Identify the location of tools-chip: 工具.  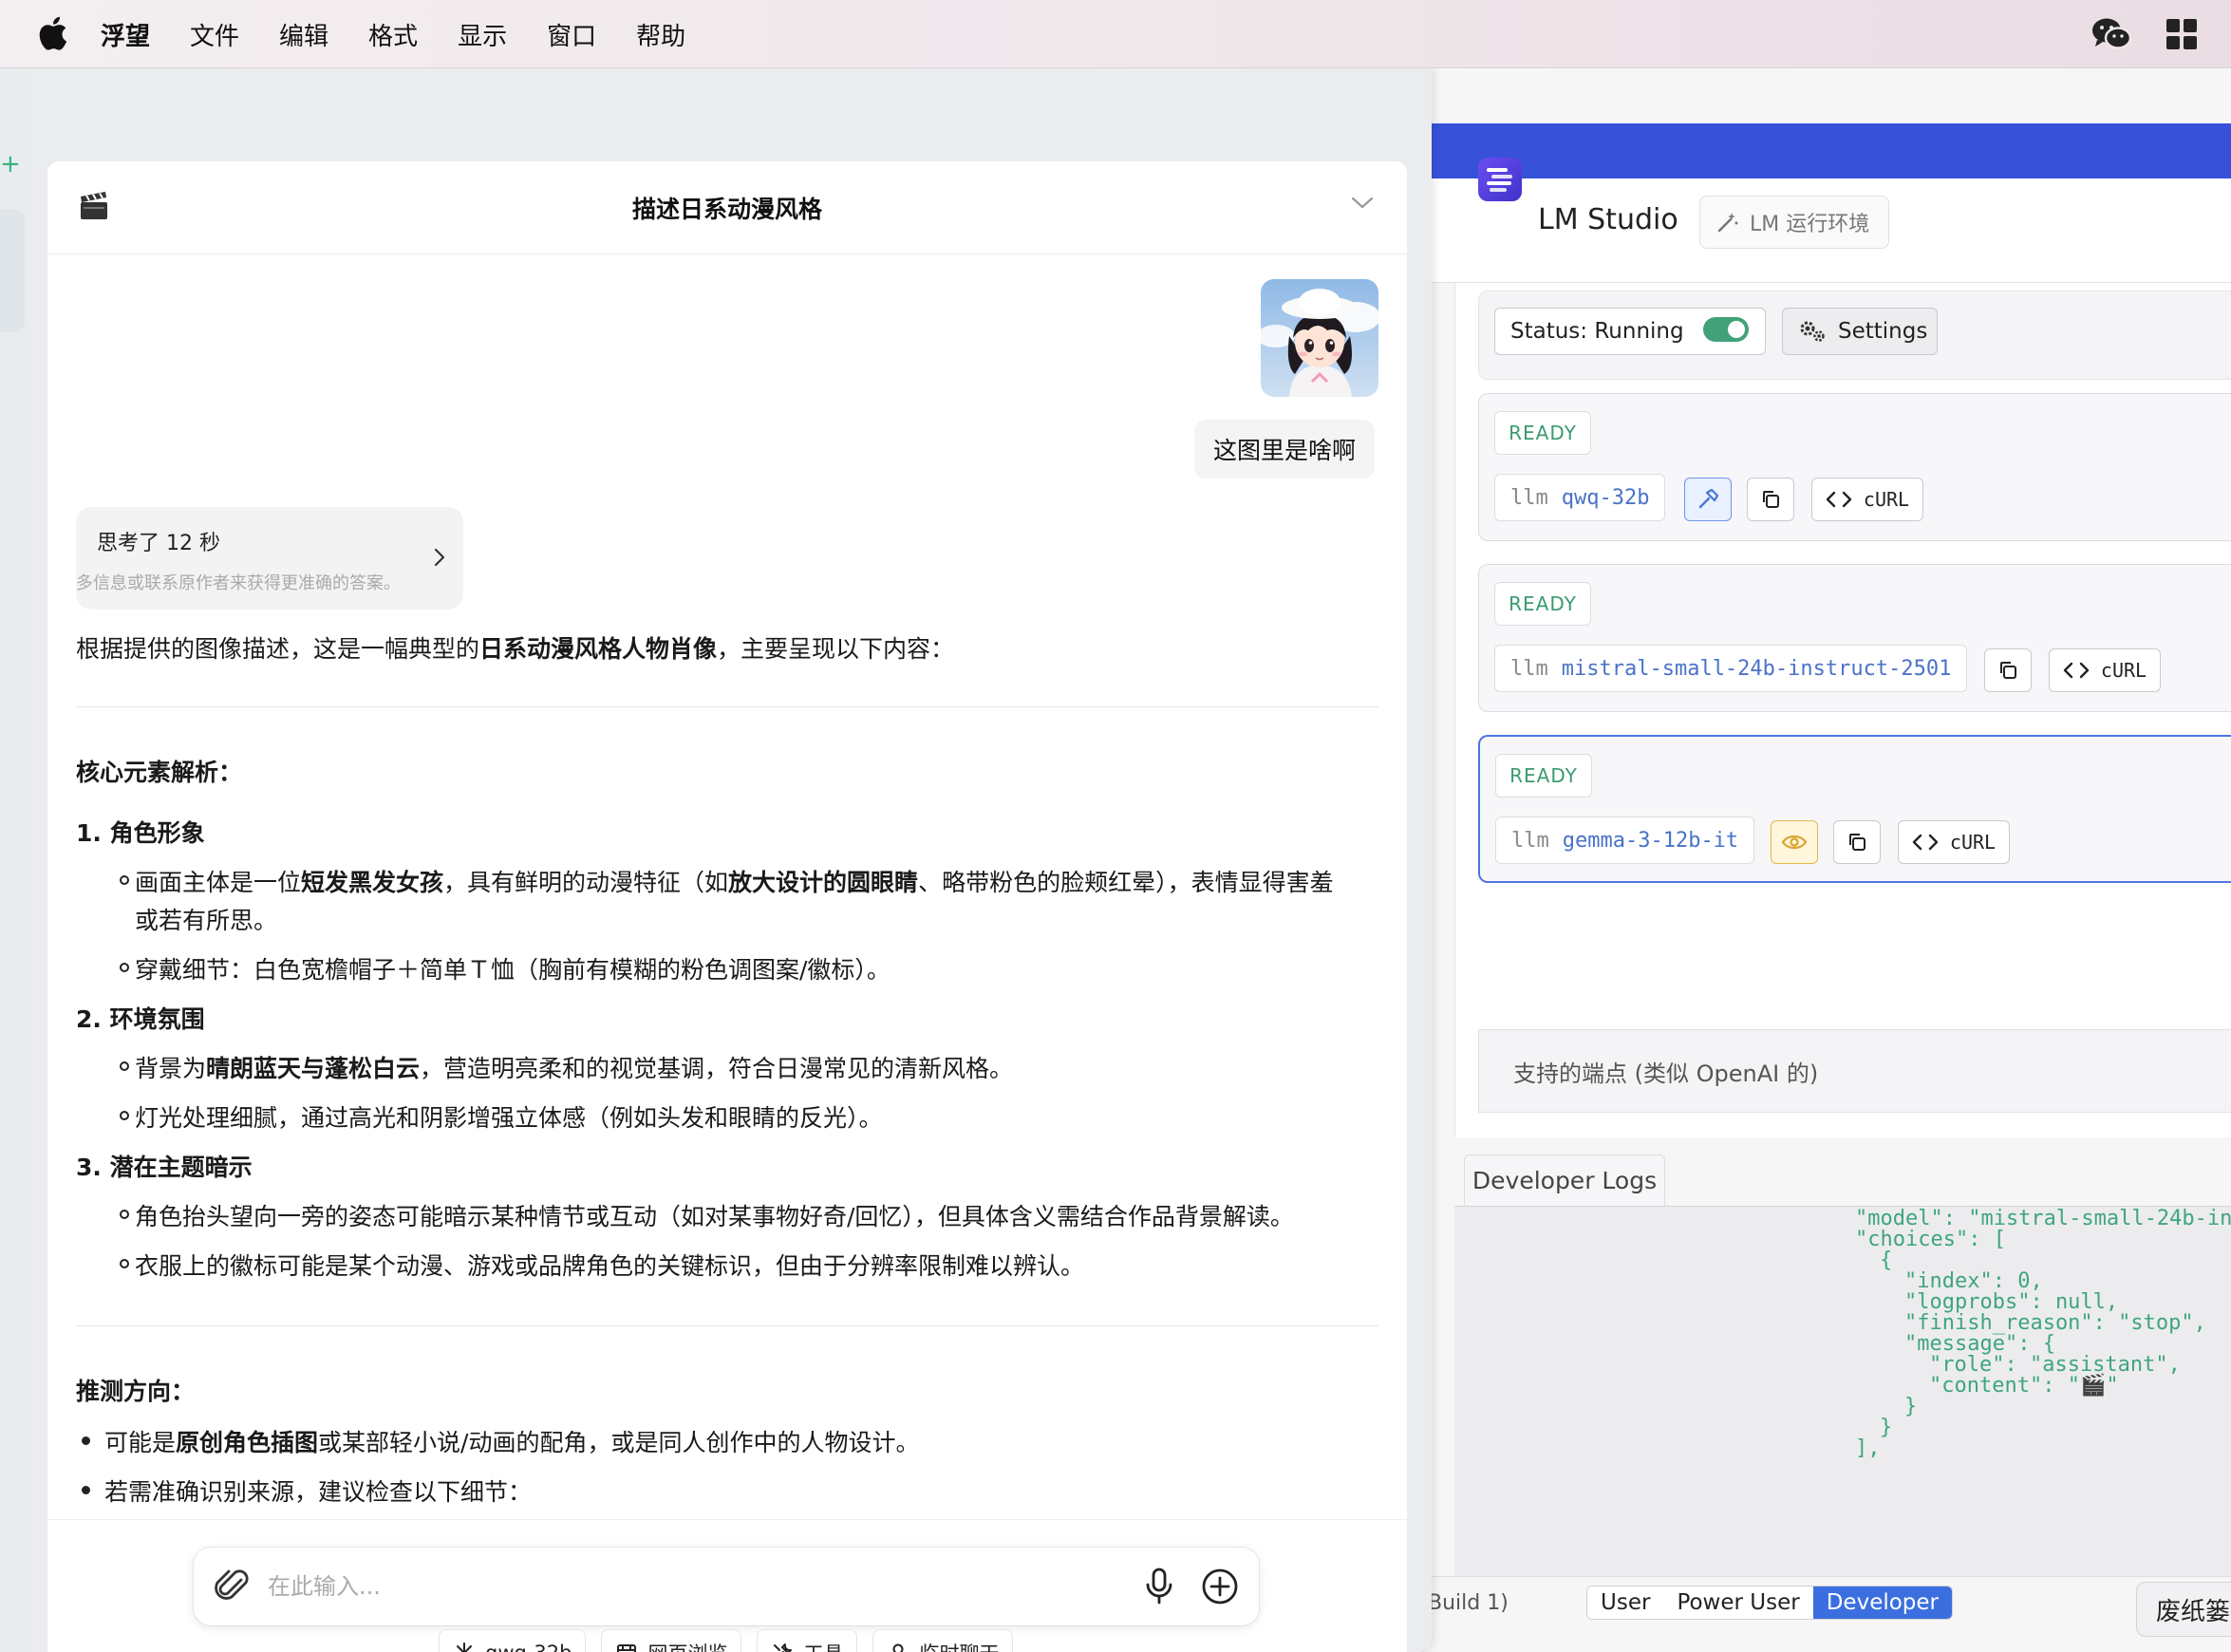
(807, 1640).